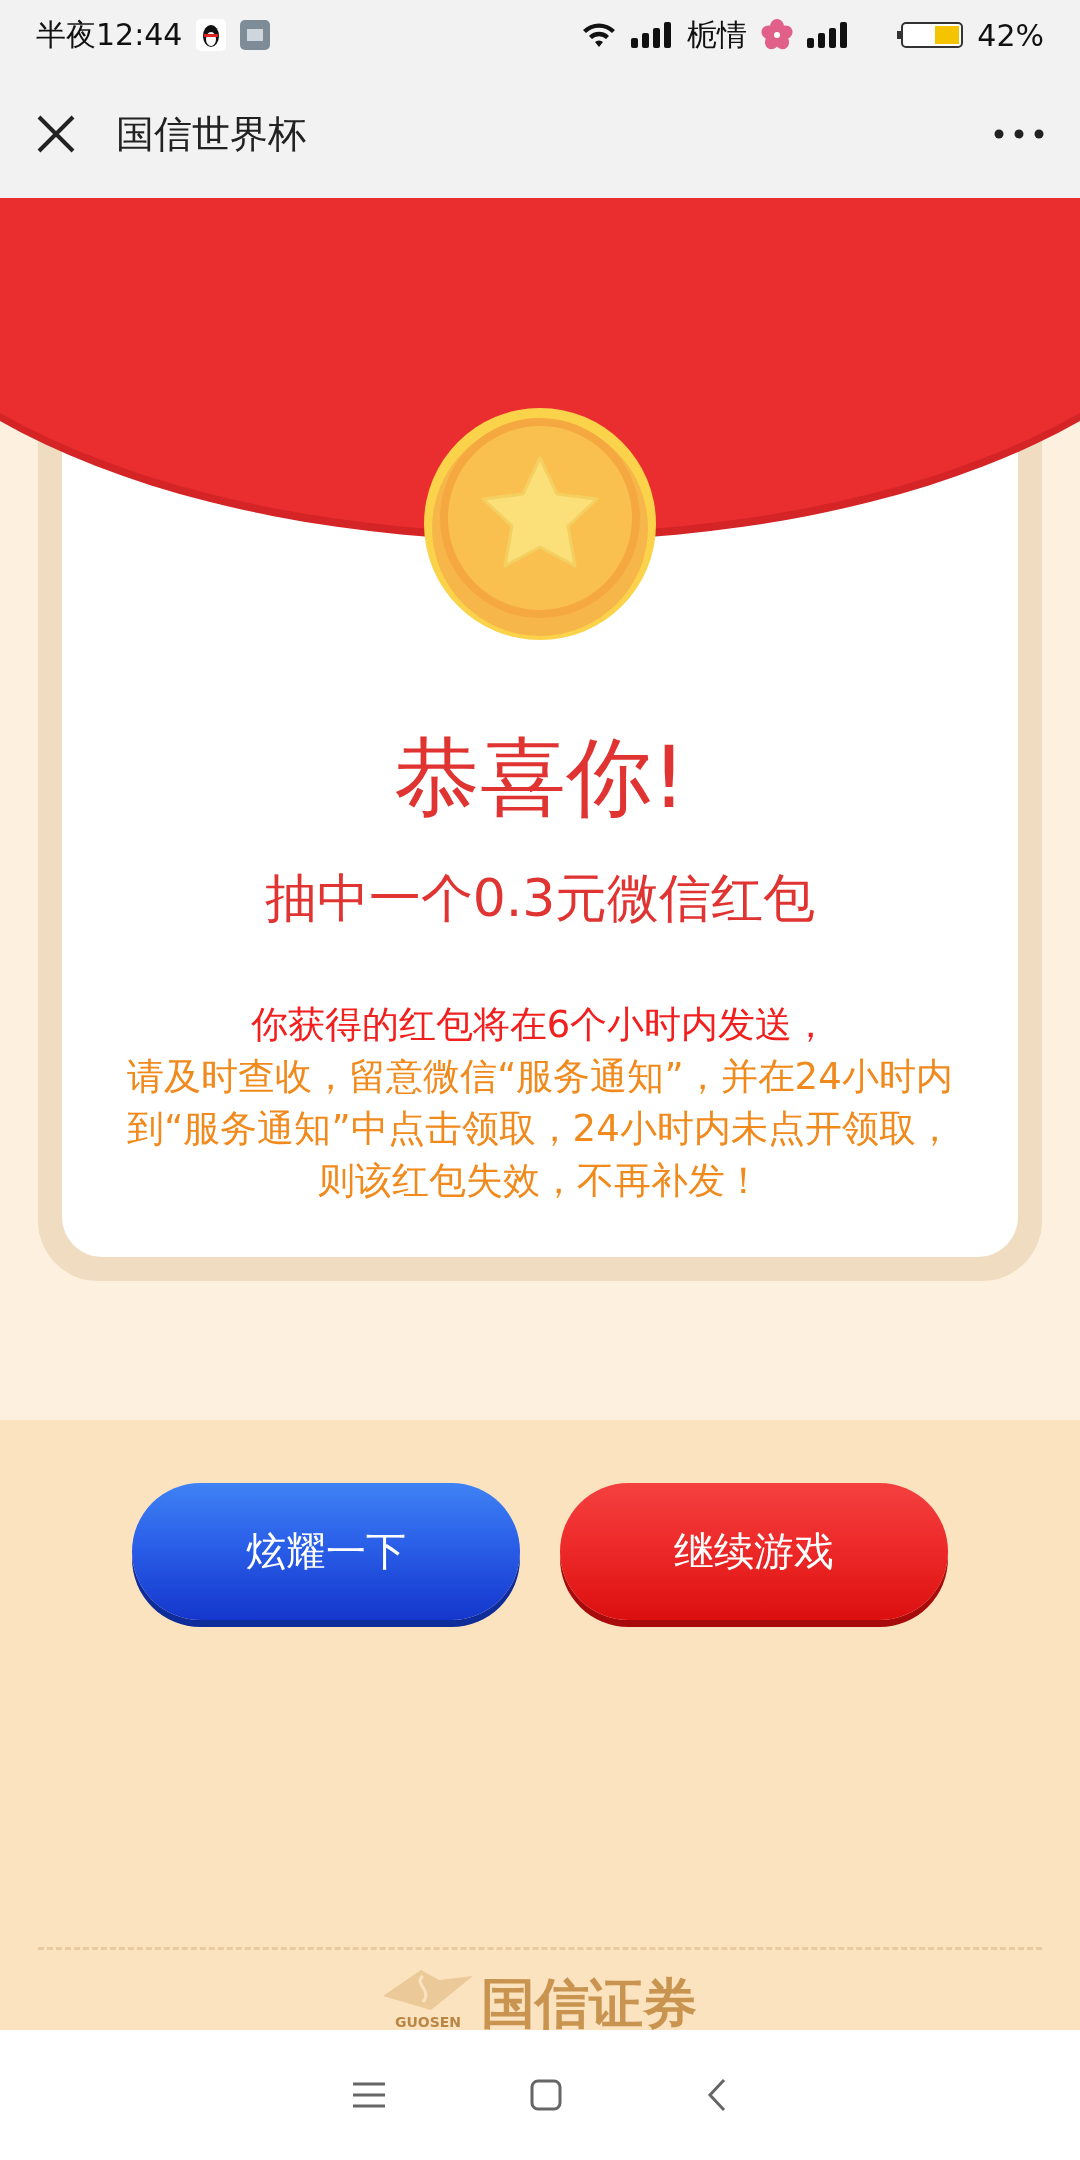  I want to click on more-icon, so click(1019, 134).